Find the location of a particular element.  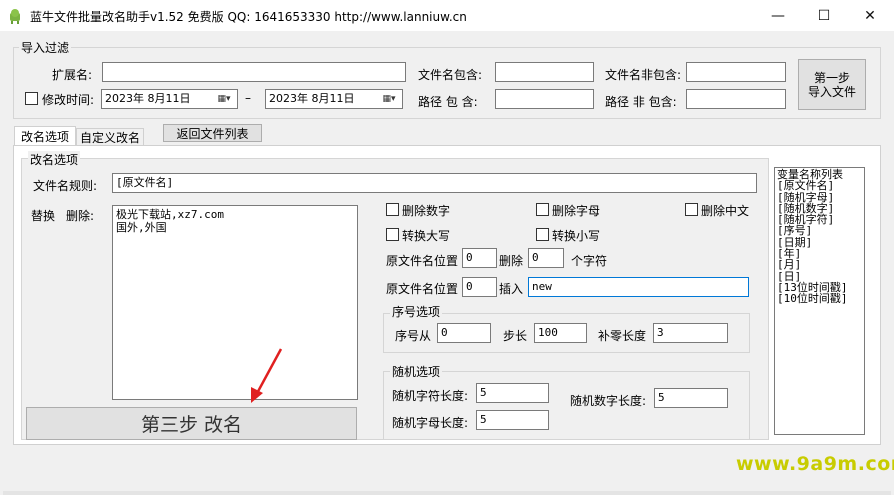

import-files-button: 第一步 导入文件 is located at coordinates (832, 84).